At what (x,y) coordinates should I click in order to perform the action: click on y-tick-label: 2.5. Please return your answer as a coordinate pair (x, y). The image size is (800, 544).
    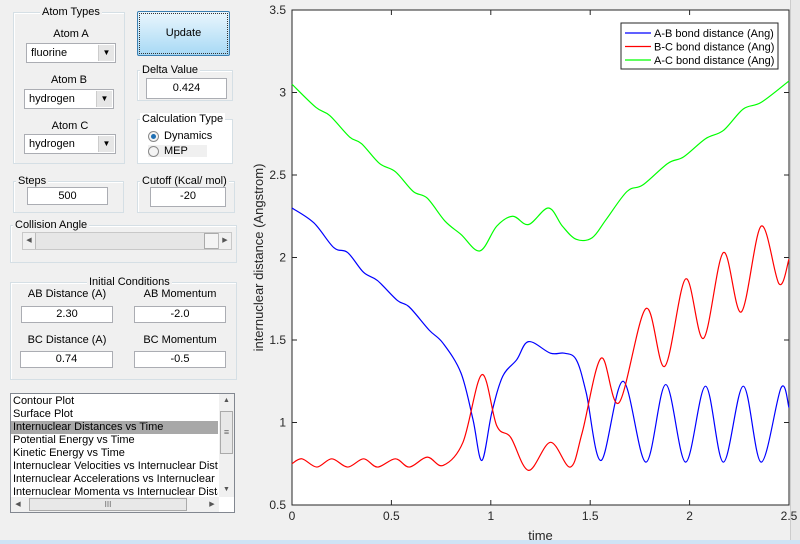
    Looking at the image, I should click on (277, 175).